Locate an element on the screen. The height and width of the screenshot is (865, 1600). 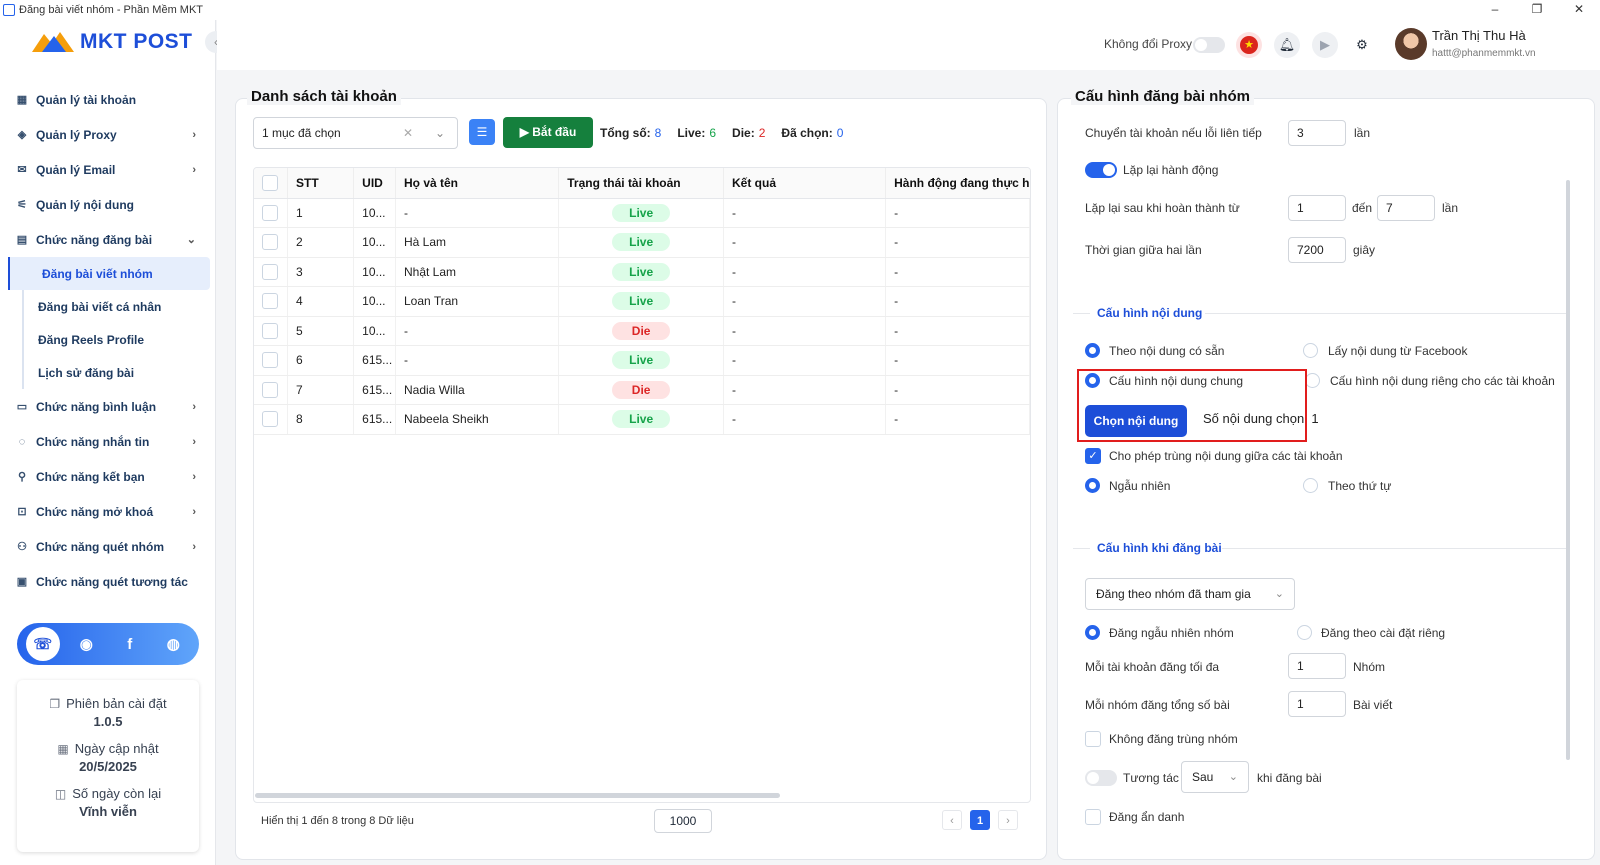
account-select: 1 mục đã chọn ✕ ⌄ is located at coordinates (355, 133).